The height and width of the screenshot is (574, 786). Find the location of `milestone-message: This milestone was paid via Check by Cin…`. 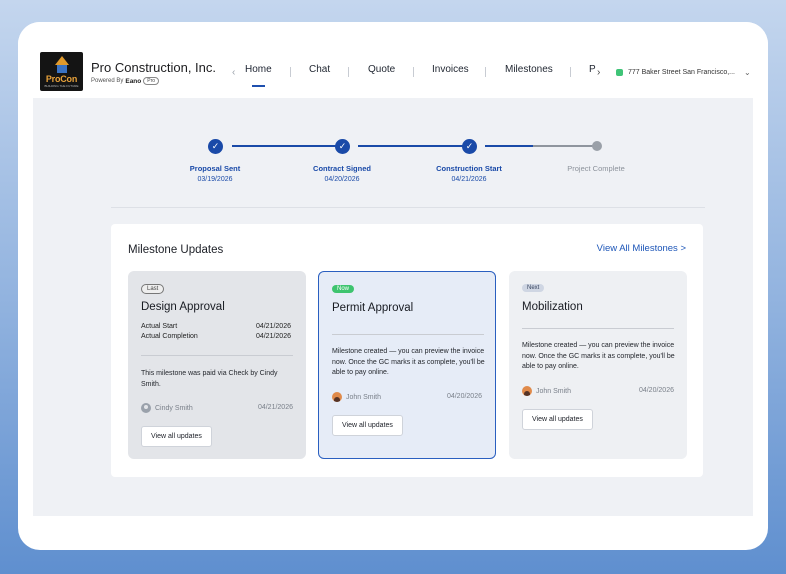

milestone-message: This milestone was paid via Check by Cin… is located at coordinates (209, 379).